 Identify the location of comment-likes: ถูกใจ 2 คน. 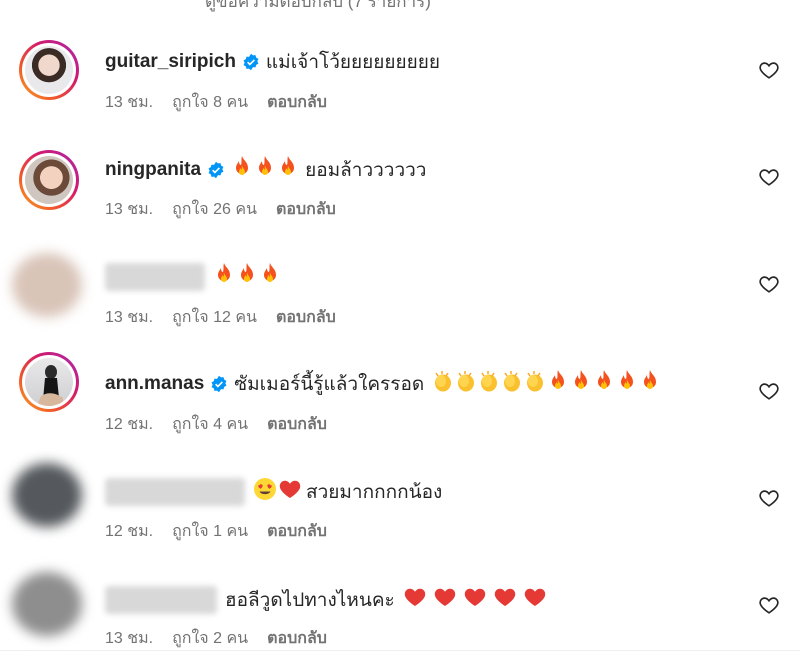
(210, 638).